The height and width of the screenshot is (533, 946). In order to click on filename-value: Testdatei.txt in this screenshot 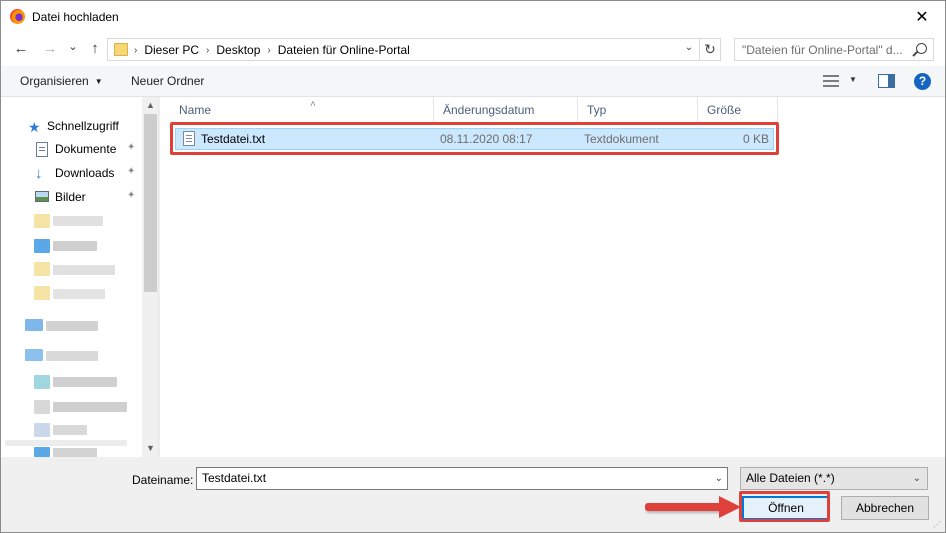, I will do `click(234, 478)`.